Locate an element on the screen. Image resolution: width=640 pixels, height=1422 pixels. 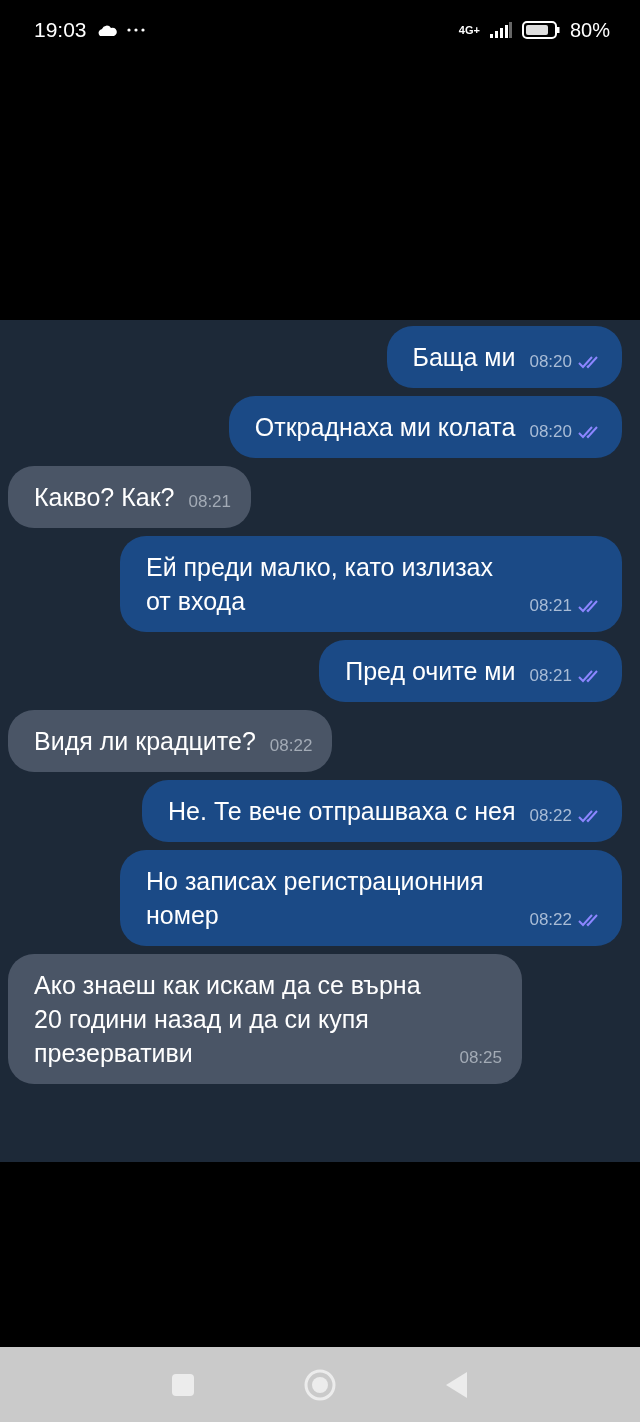
sent-message: Не. Те вече отпрашваха с нея 08:22 is located at coordinates (382, 811).